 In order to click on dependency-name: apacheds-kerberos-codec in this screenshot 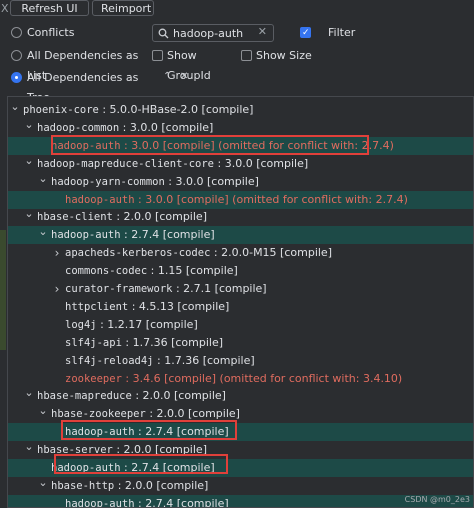, I will do `click(138, 253)`.